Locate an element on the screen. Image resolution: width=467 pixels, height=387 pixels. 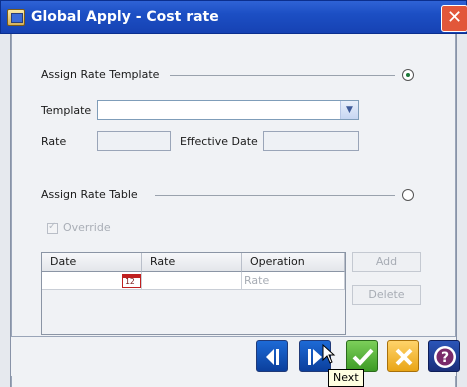
ok-button is located at coordinates (362, 356).